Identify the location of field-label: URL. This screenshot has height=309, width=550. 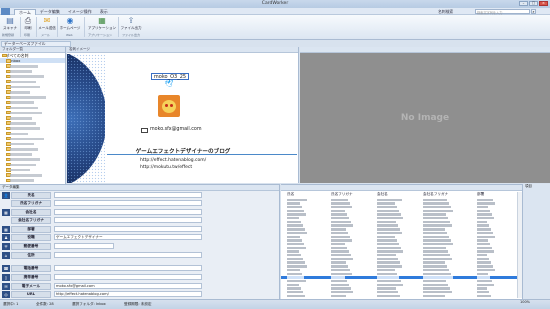
(31, 294).